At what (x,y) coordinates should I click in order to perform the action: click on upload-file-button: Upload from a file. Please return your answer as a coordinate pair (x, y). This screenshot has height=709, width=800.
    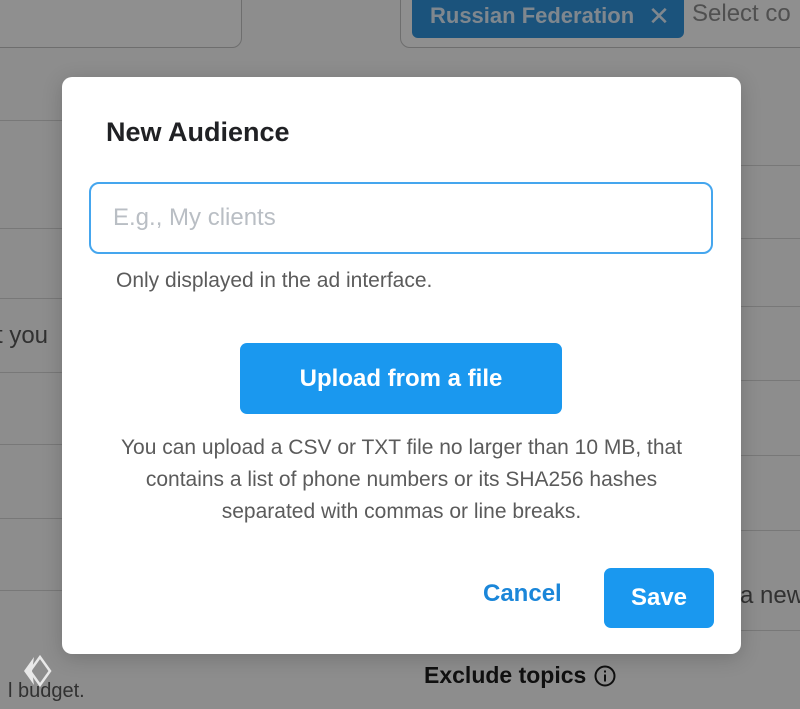
    Looking at the image, I should click on (401, 378).